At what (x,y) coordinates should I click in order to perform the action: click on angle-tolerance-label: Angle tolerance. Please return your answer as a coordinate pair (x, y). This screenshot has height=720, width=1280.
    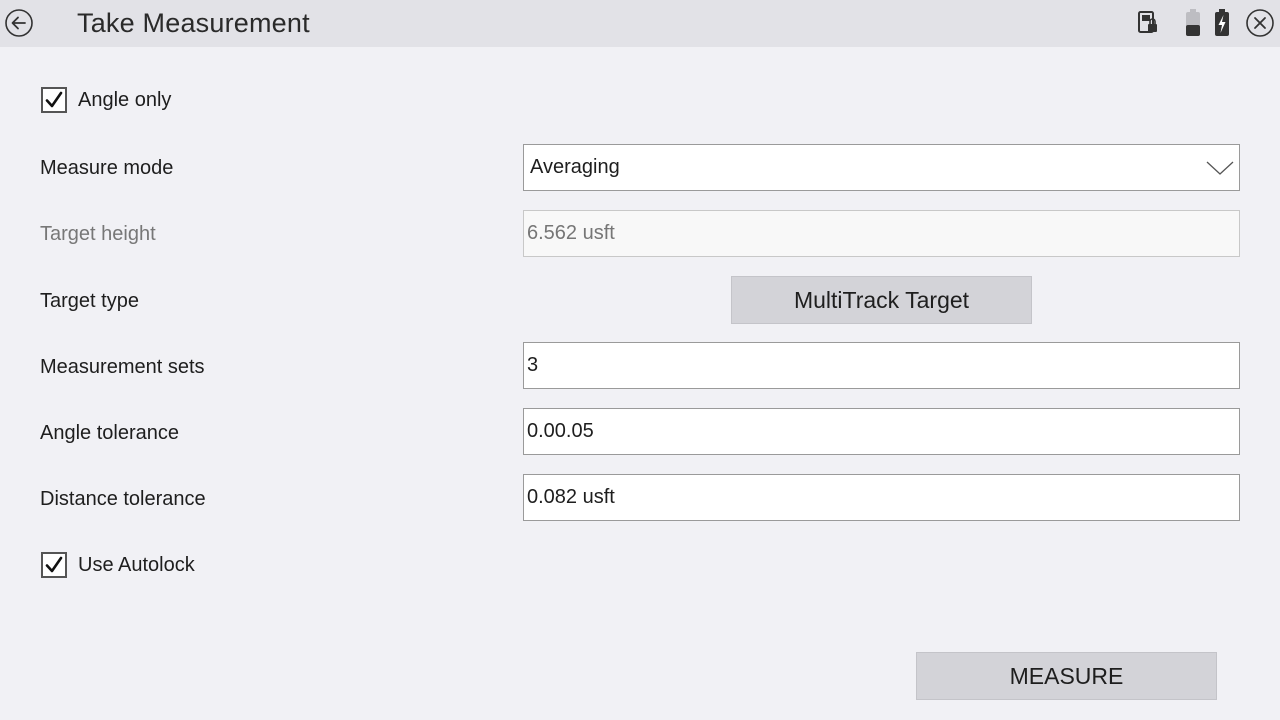
    Looking at the image, I should click on (109, 433).